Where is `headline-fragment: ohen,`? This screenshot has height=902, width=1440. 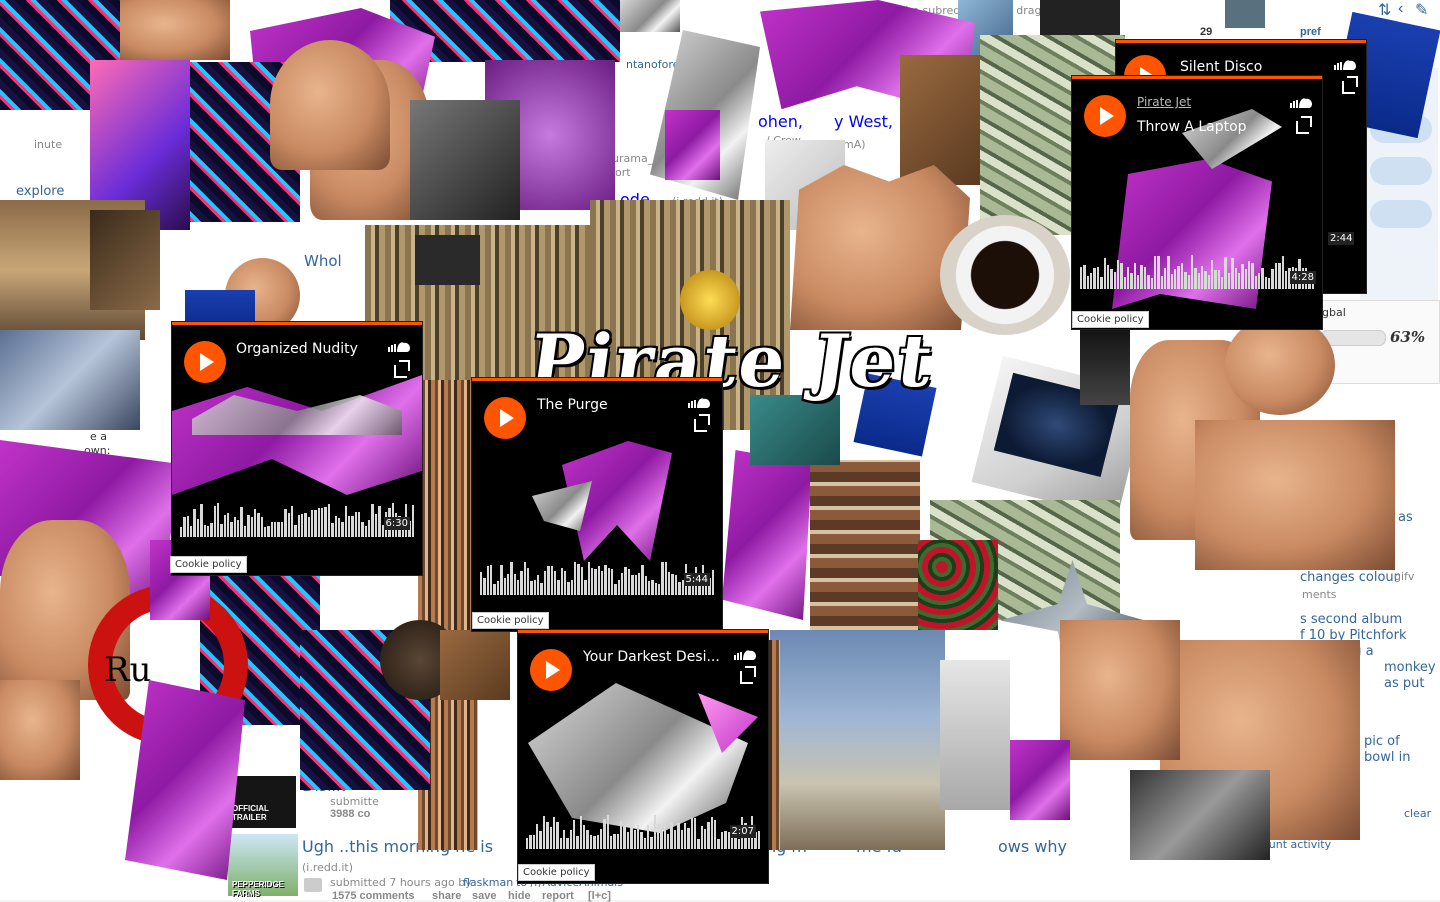
headline-fragment: ohen, is located at coordinates (780, 121).